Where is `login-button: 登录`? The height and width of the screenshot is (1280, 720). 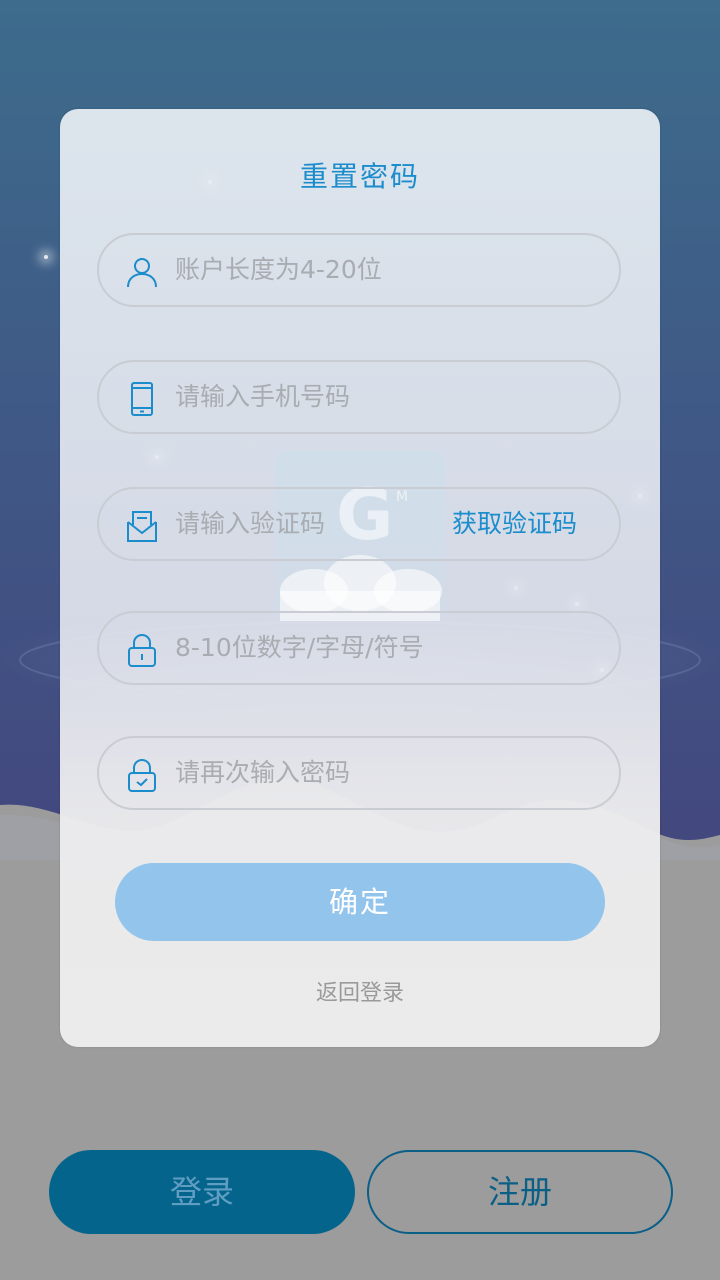
login-button: 登录 is located at coordinates (202, 1192).